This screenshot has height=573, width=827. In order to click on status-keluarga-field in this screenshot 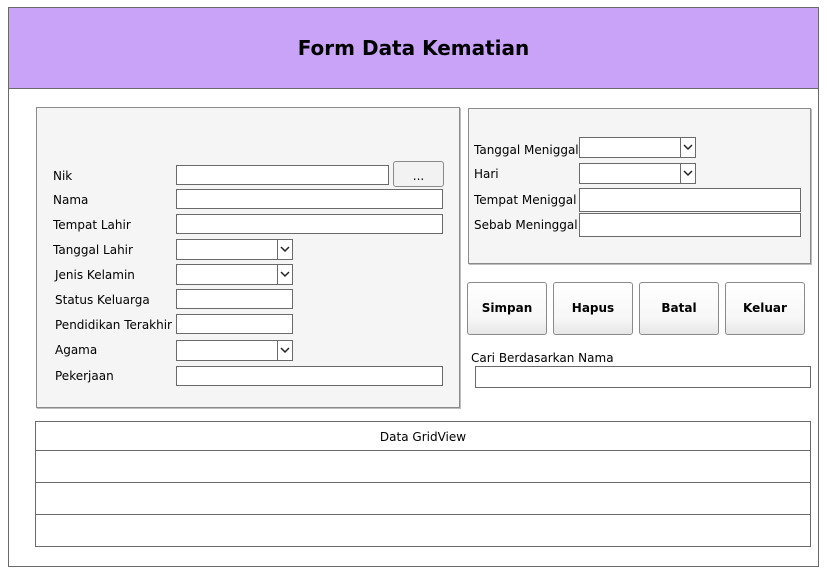, I will do `click(234, 299)`.